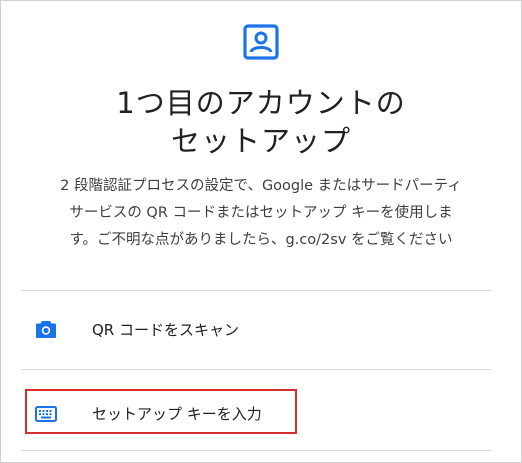  What do you see at coordinates (256, 330) in the screenshot?
I see `scan-qr-code-option: QR コードをスキャン` at bounding box center [256, 330].